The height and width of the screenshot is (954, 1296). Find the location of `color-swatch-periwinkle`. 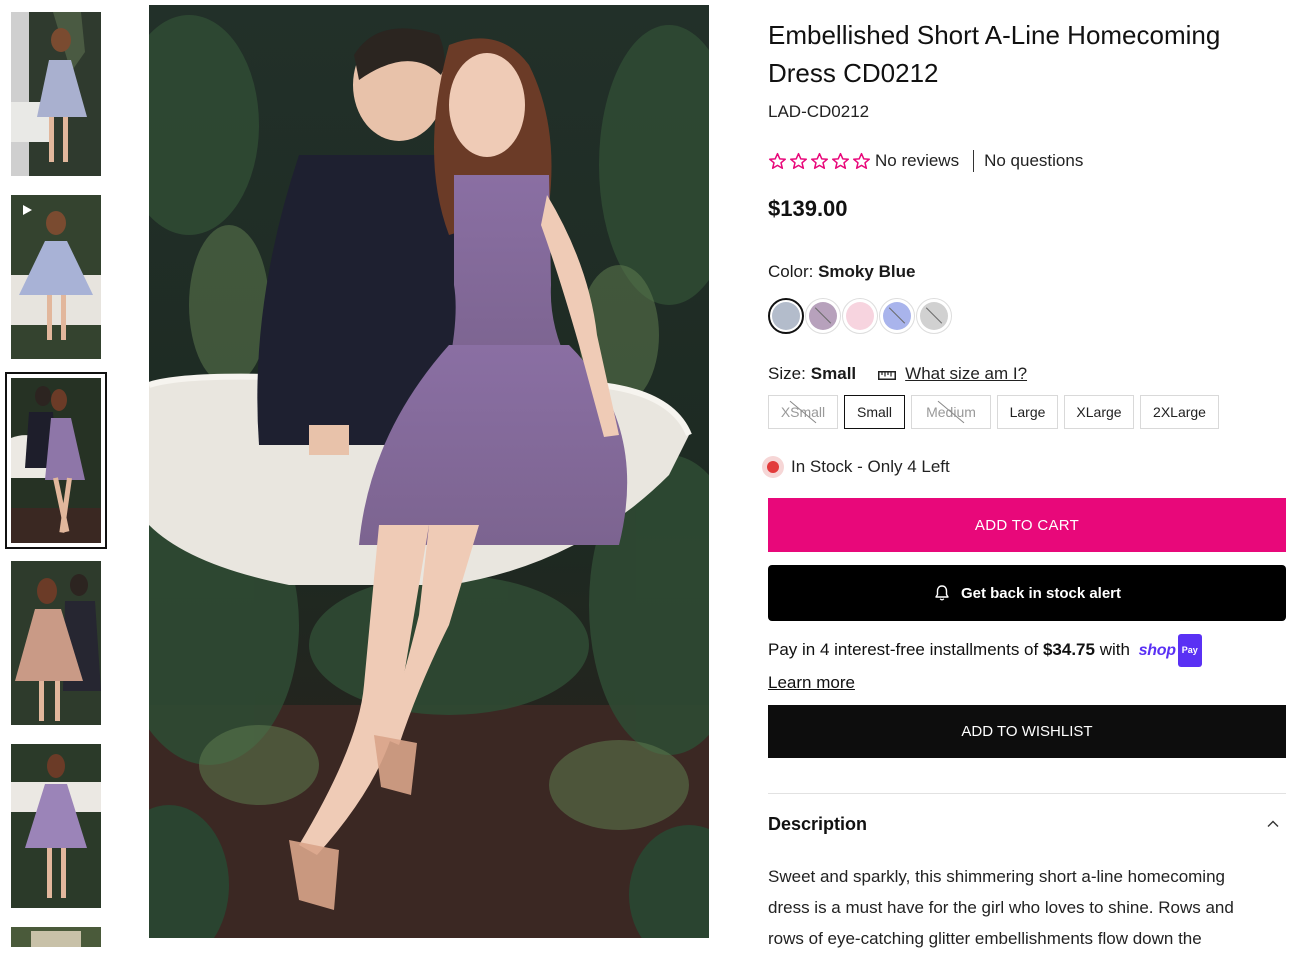

color-swatch-periwinkle is located at coordinates (897, 316).